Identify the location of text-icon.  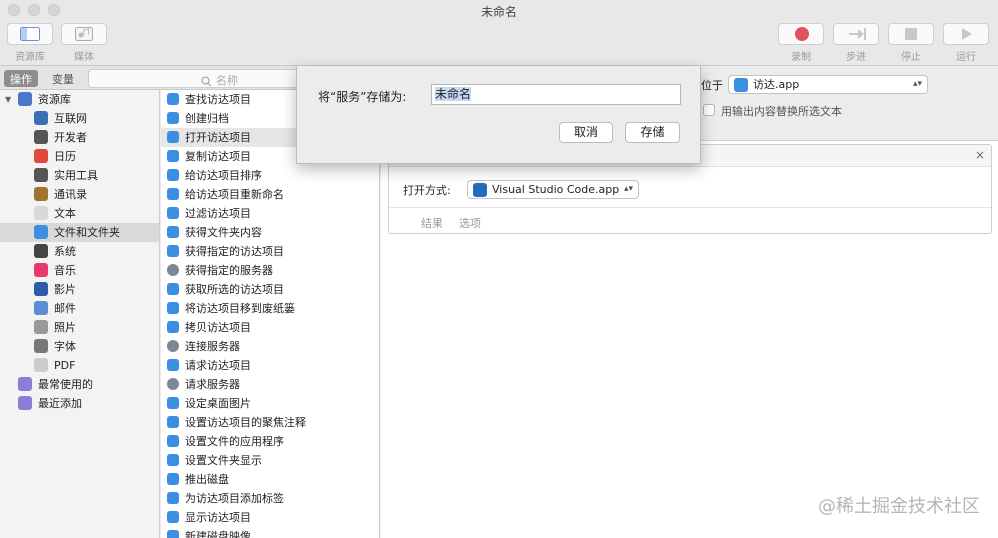
(41, 213).